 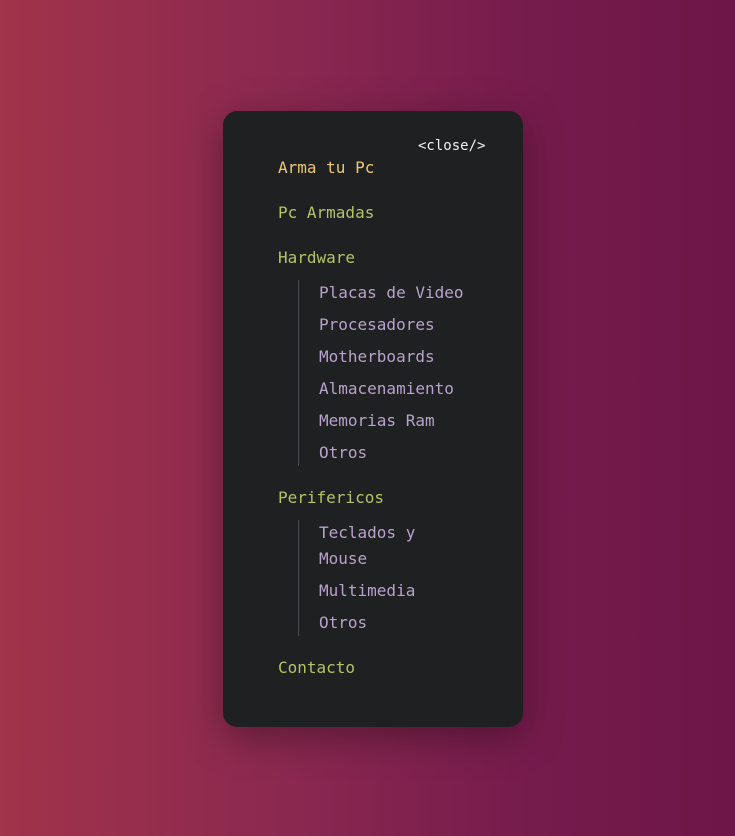 What do you see at coordinates (385, 498) in the screenshot?
I see `nav-item-perifericos: Perifericos` at bounding box center [385, 498].